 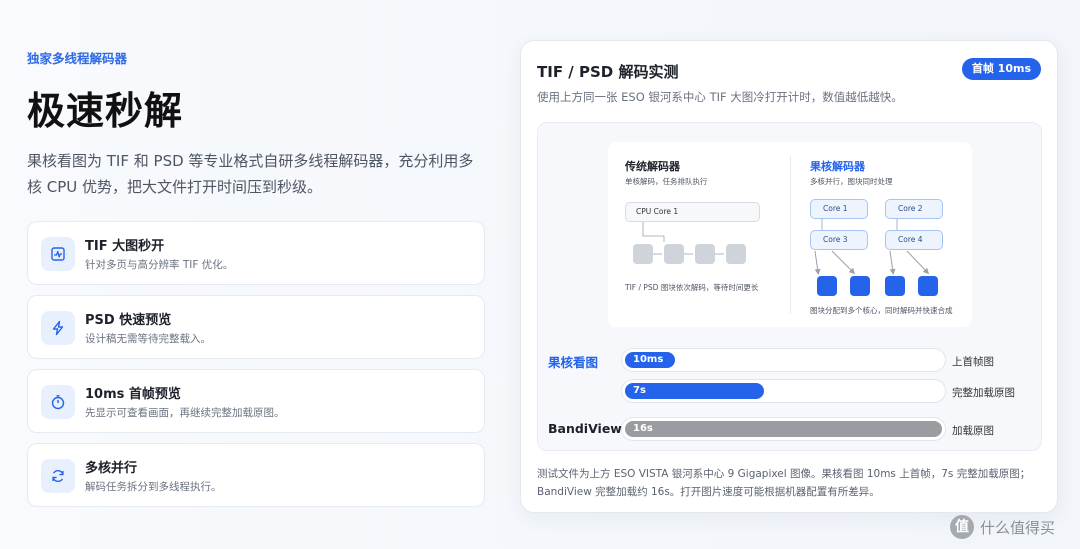 I want to click on core-box: Core 2, so click(x=914, y=209).